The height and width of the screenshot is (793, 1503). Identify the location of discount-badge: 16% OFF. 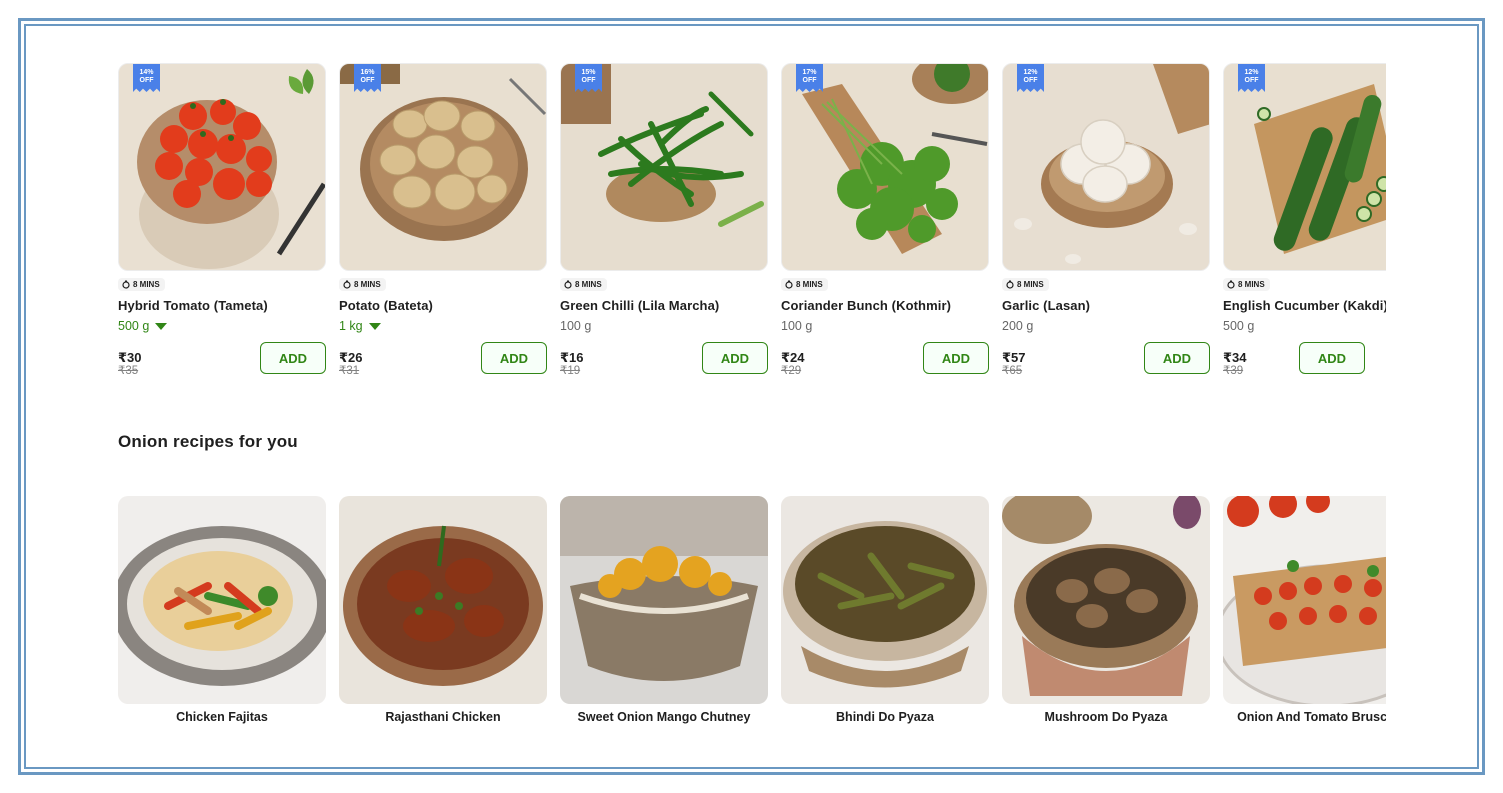
(367, 78).